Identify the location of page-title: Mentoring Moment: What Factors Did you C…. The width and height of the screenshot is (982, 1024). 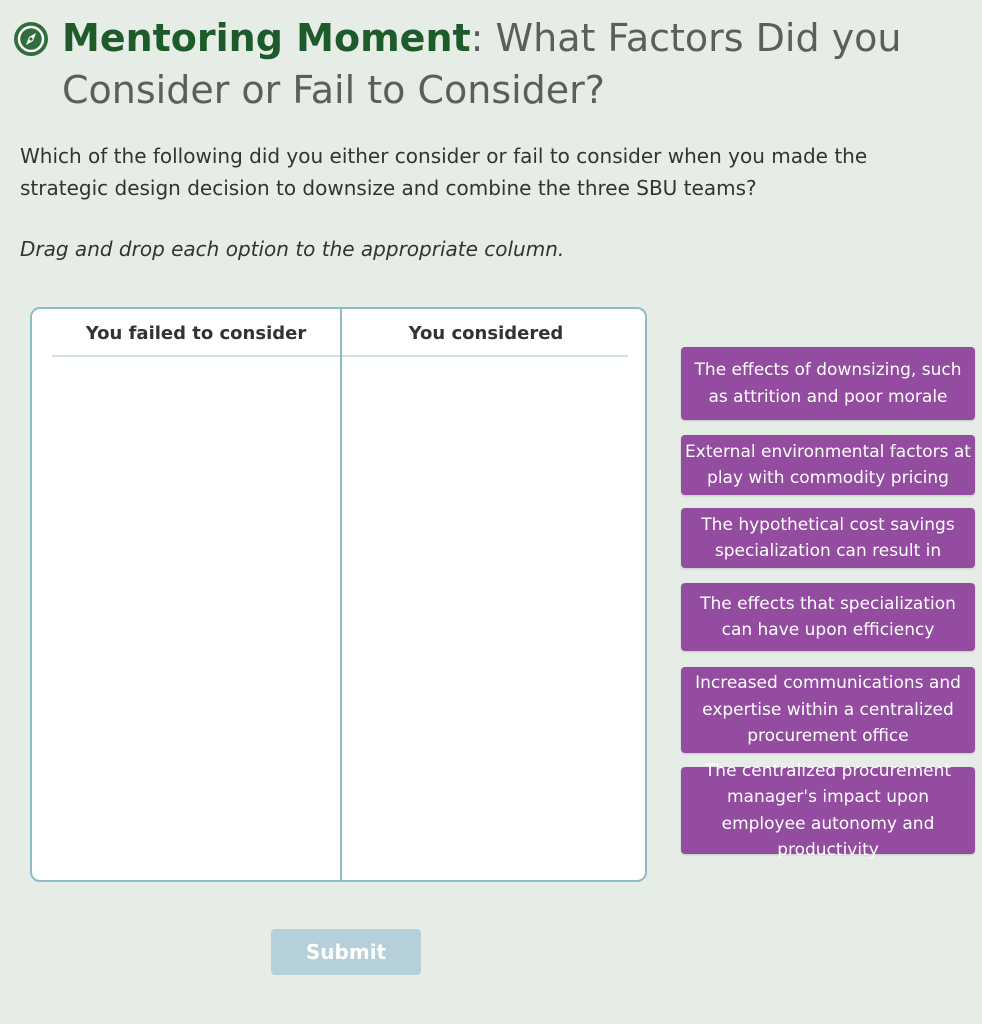
(502, 64).